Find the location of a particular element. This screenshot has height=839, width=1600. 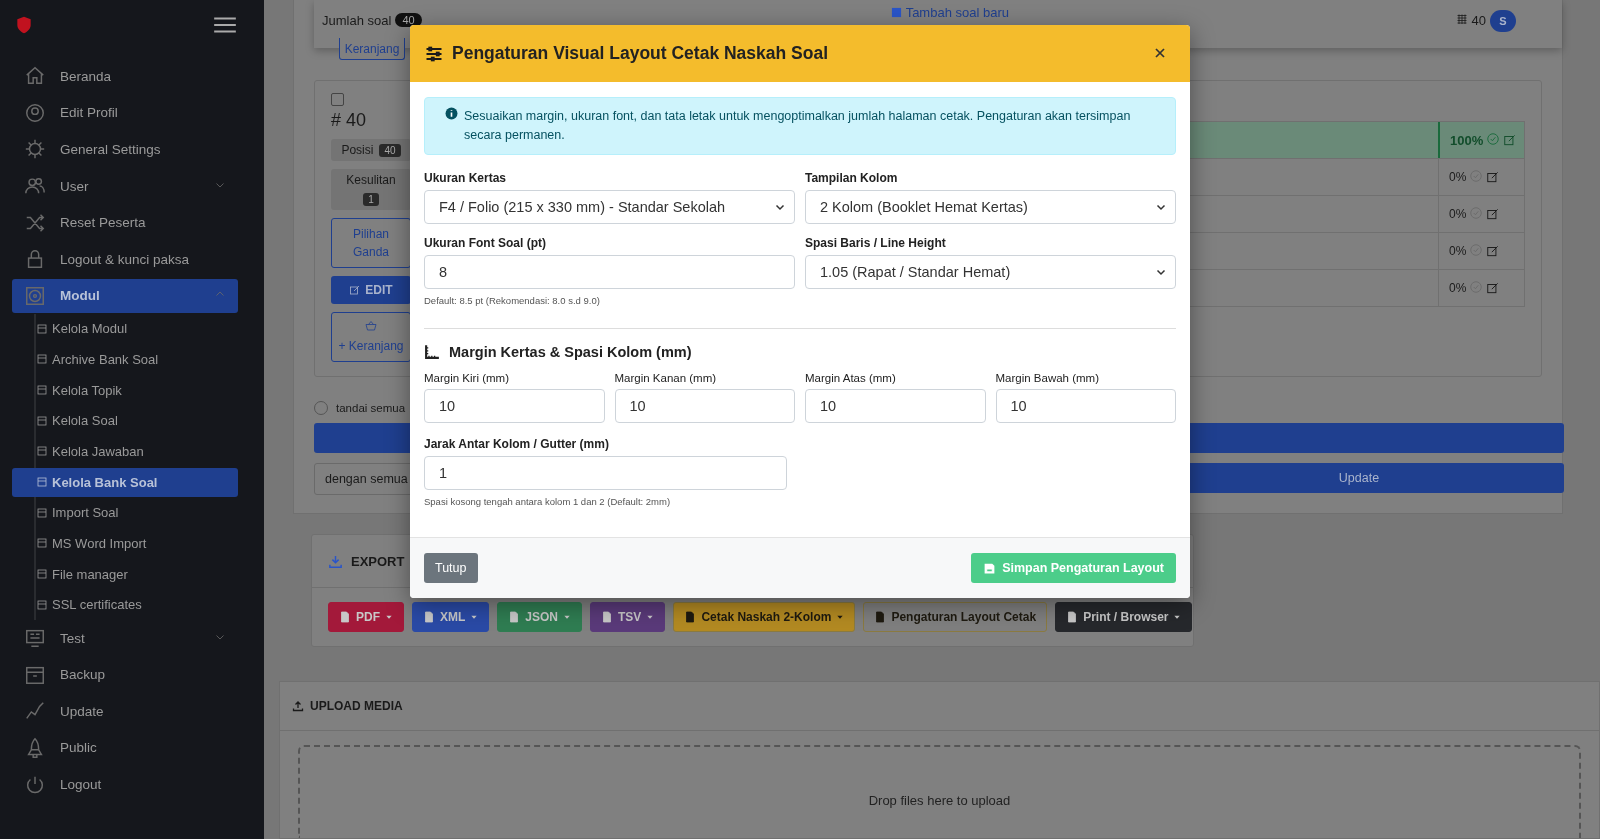

margin-right-field: 10 is located at coordinates (704, 406).